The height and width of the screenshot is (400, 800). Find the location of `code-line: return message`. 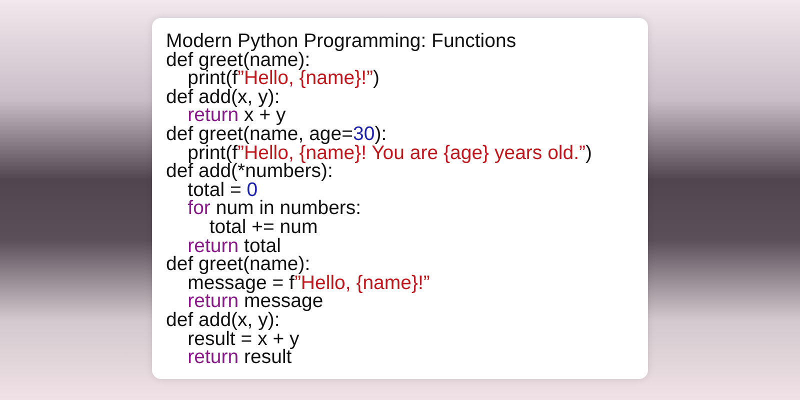

code-line: return message is located at coordinates (256, 301).